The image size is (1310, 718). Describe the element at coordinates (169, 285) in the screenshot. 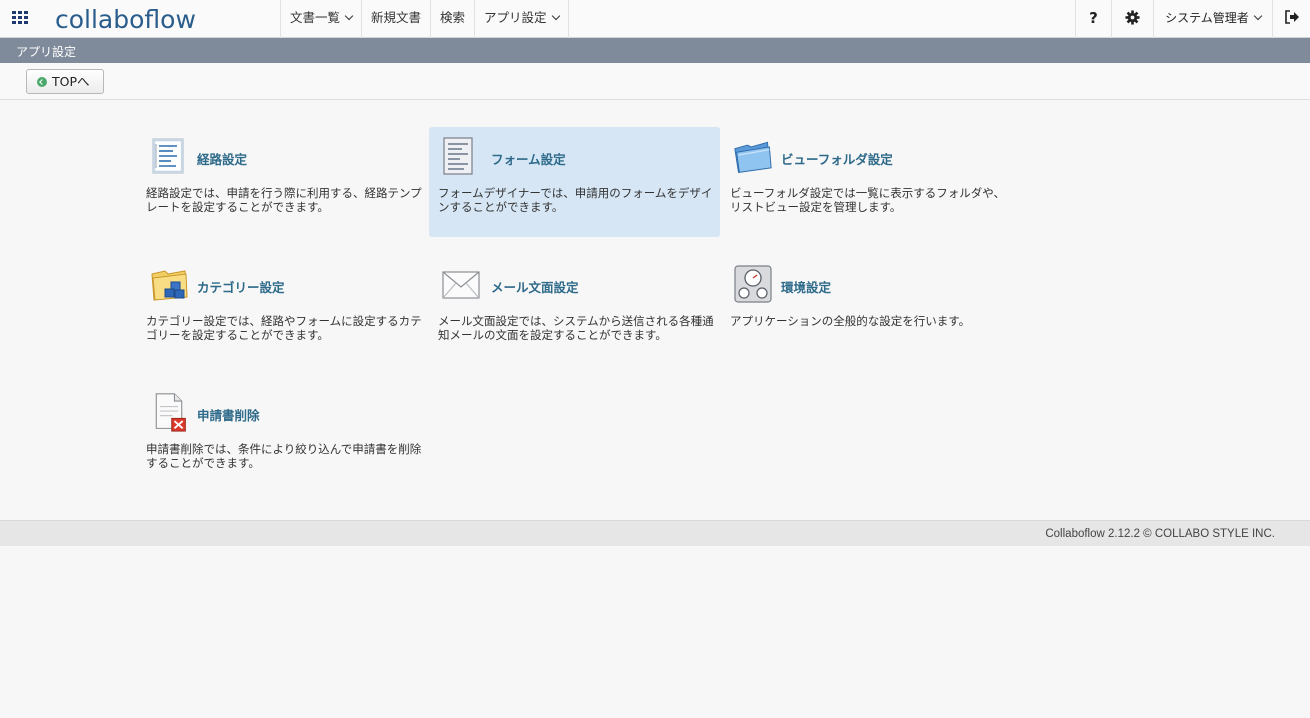

I see `category-cubes-icon` at that location.